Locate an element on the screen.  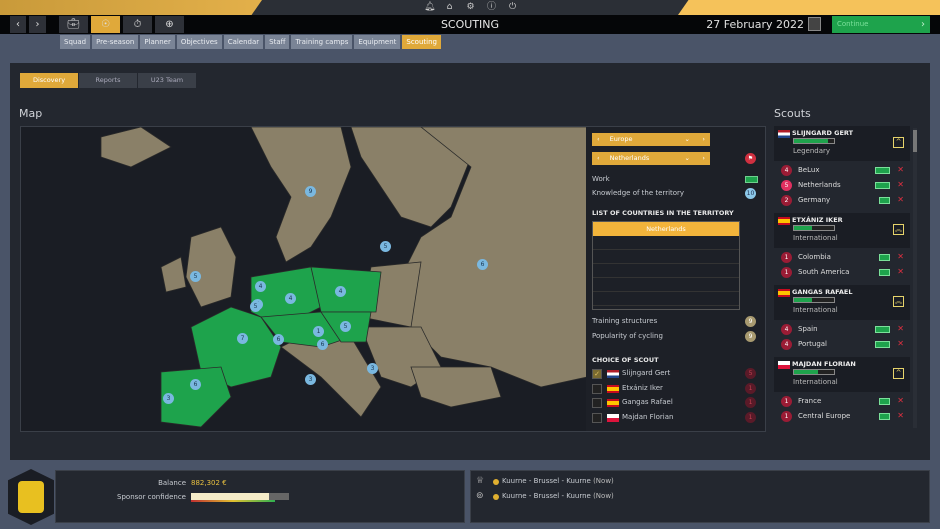
chevron-right-icon: › is located at coordinates (923, 24).